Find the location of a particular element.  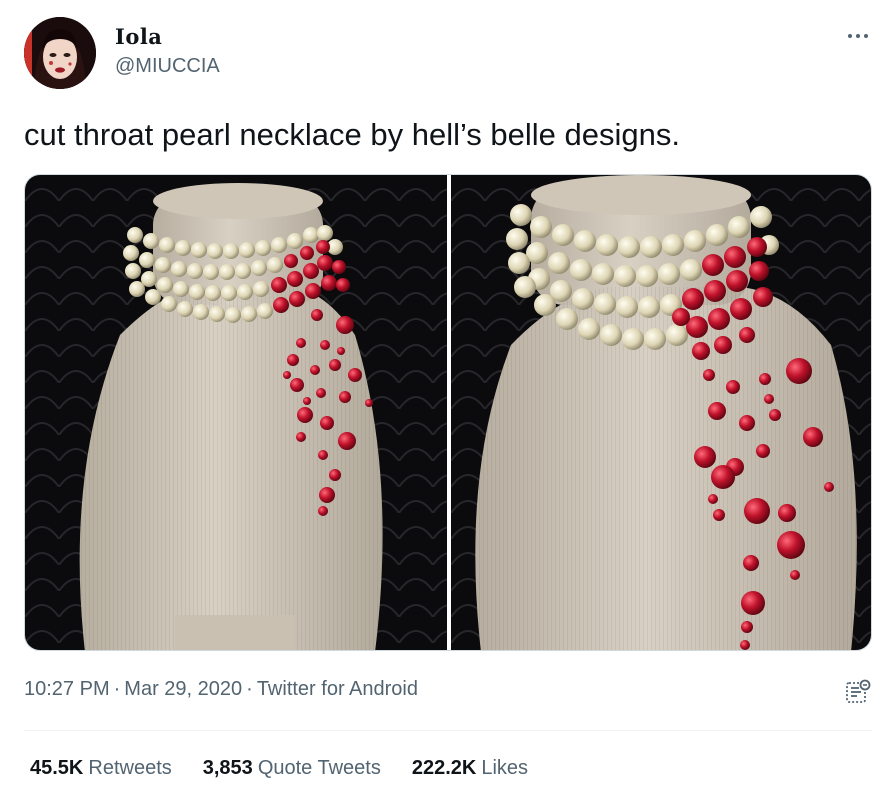

likes-stat: 222.2K Likes is located at coordinates (470, 768).